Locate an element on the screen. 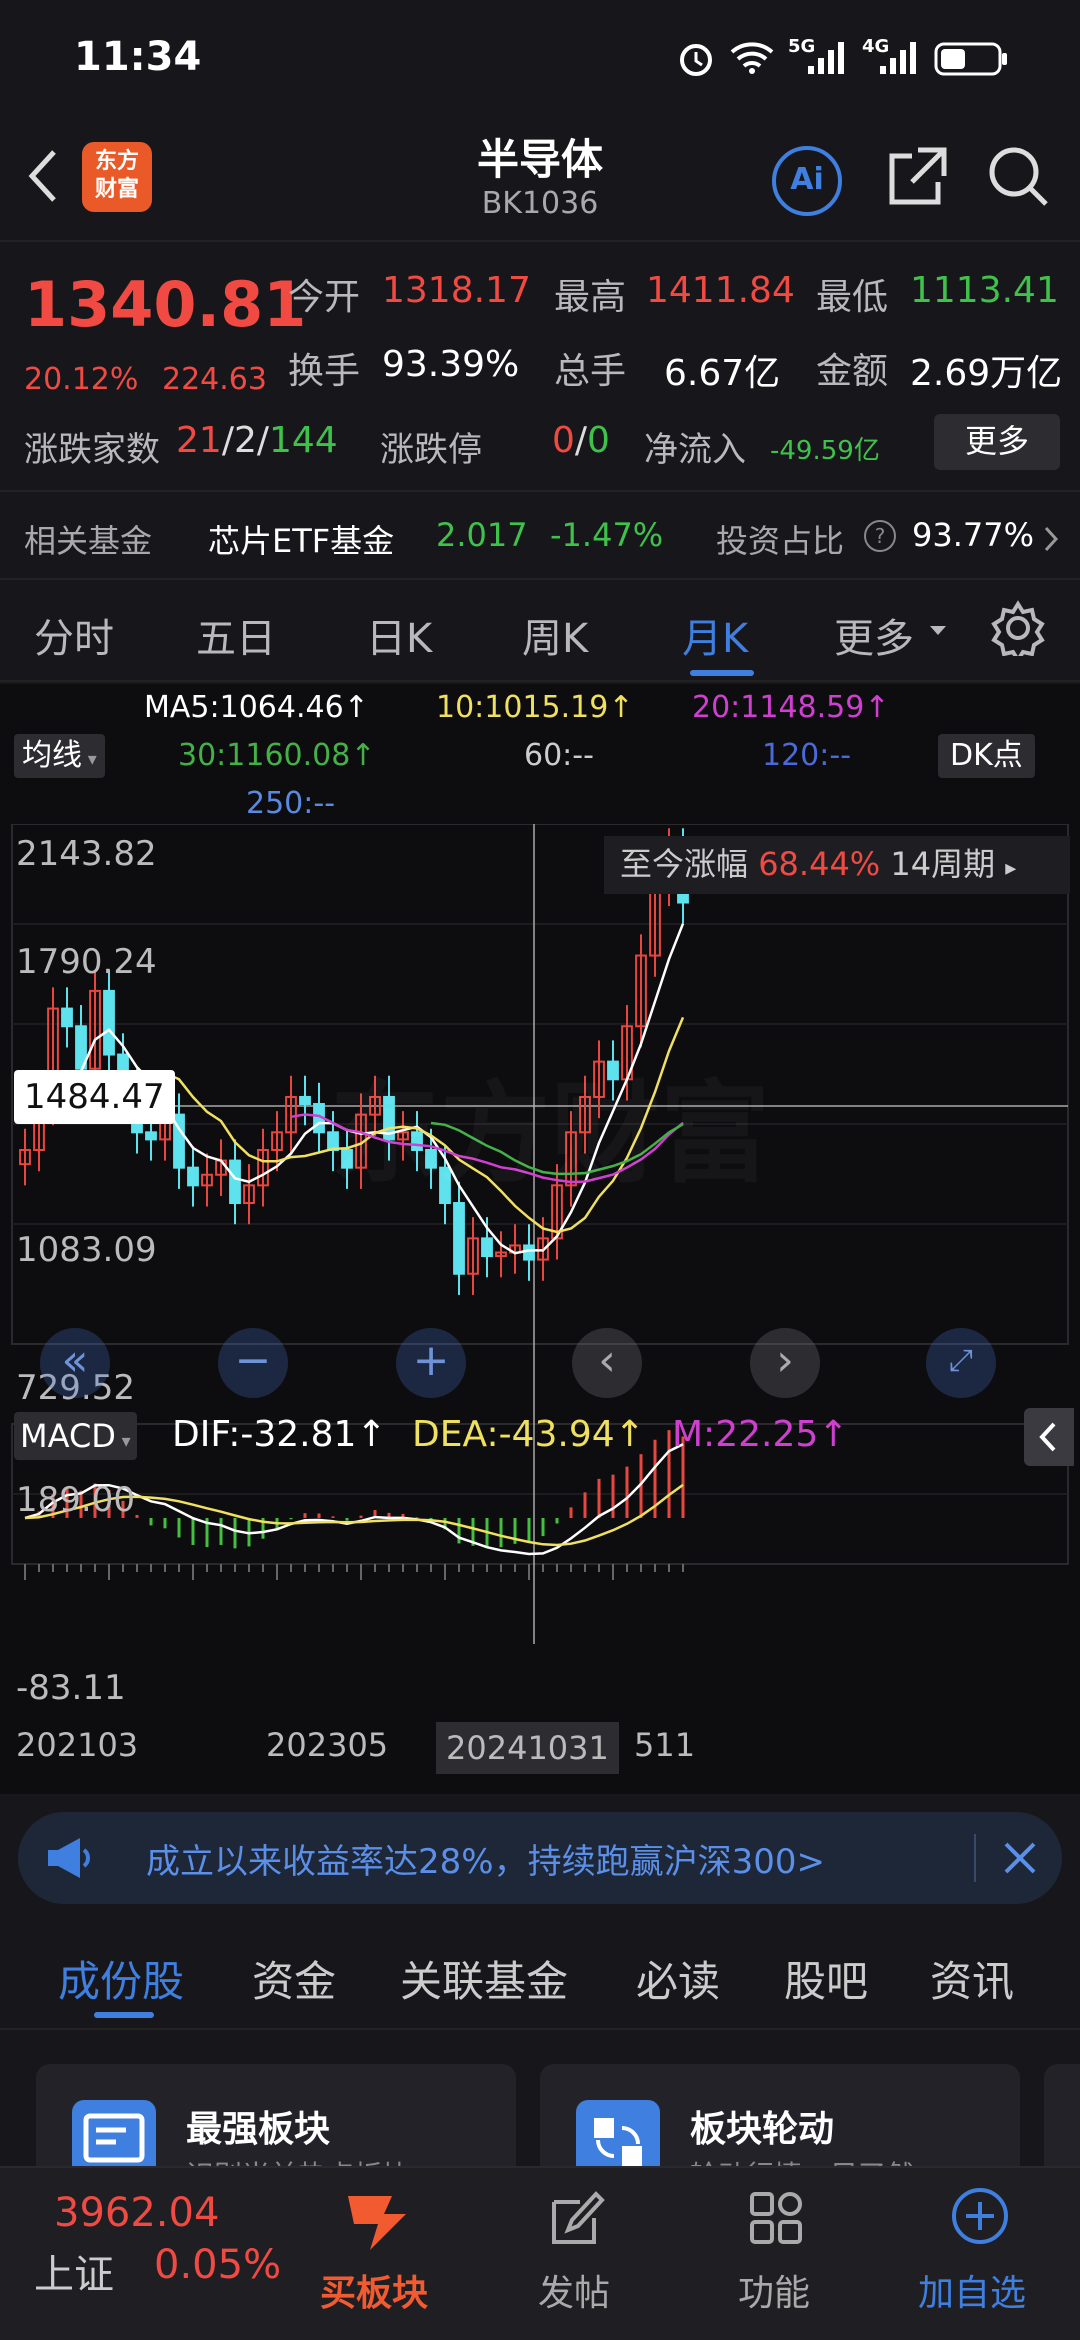 The width and height of the screenshot is (1080, 2340). help-icon: ? is located at coordinates (880, 536).